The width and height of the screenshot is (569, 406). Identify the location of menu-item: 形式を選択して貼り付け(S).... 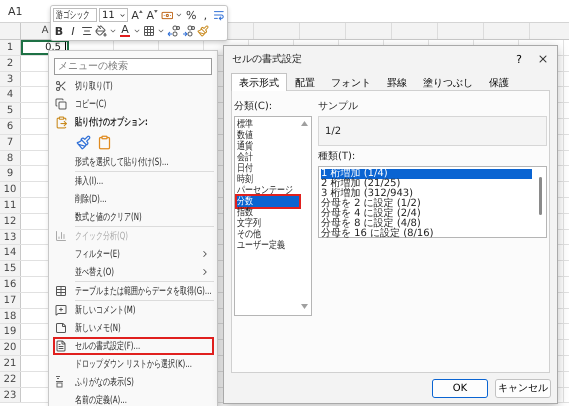
(133, 162).